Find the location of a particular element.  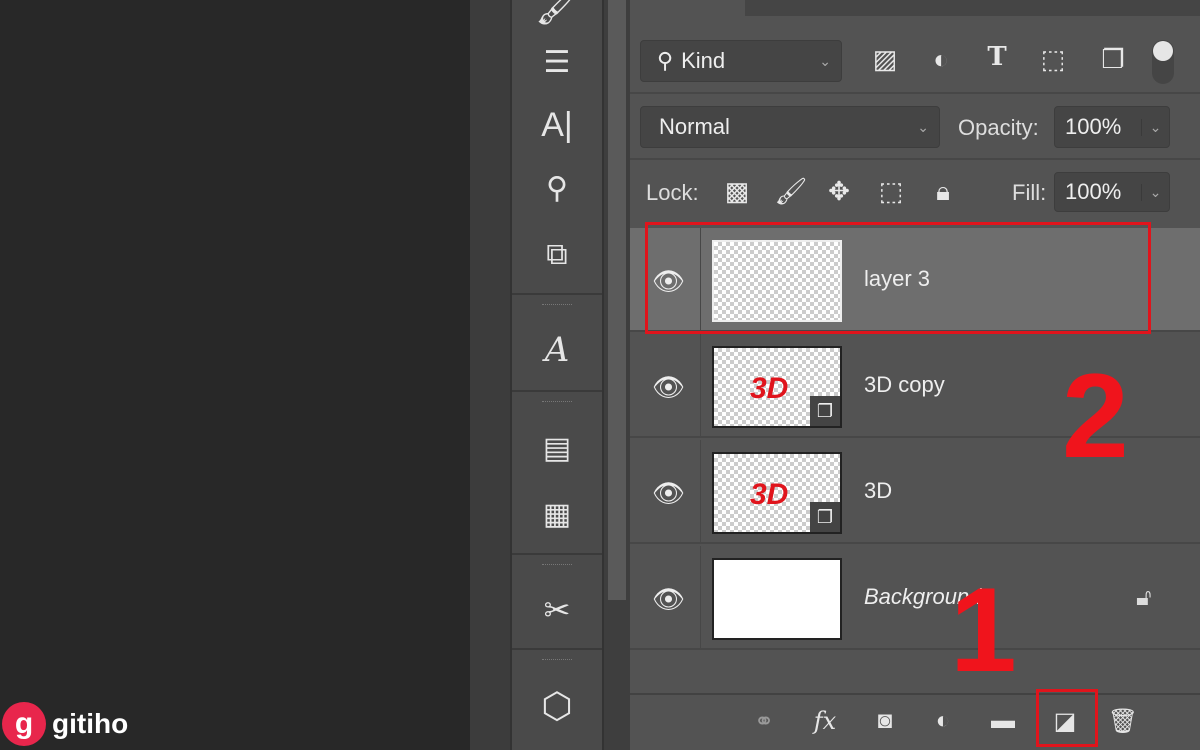

glyphs-panel-icon: A is located at coordinates (557, 350).